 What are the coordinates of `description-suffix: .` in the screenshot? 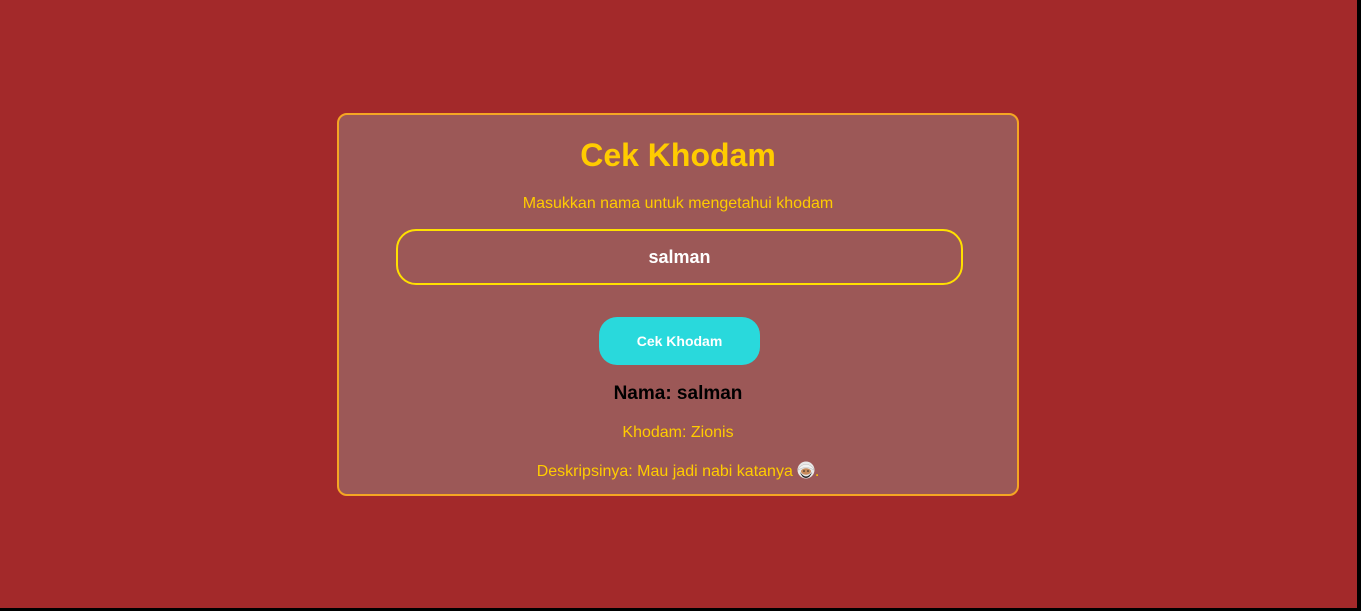 It's located at (817, 471).